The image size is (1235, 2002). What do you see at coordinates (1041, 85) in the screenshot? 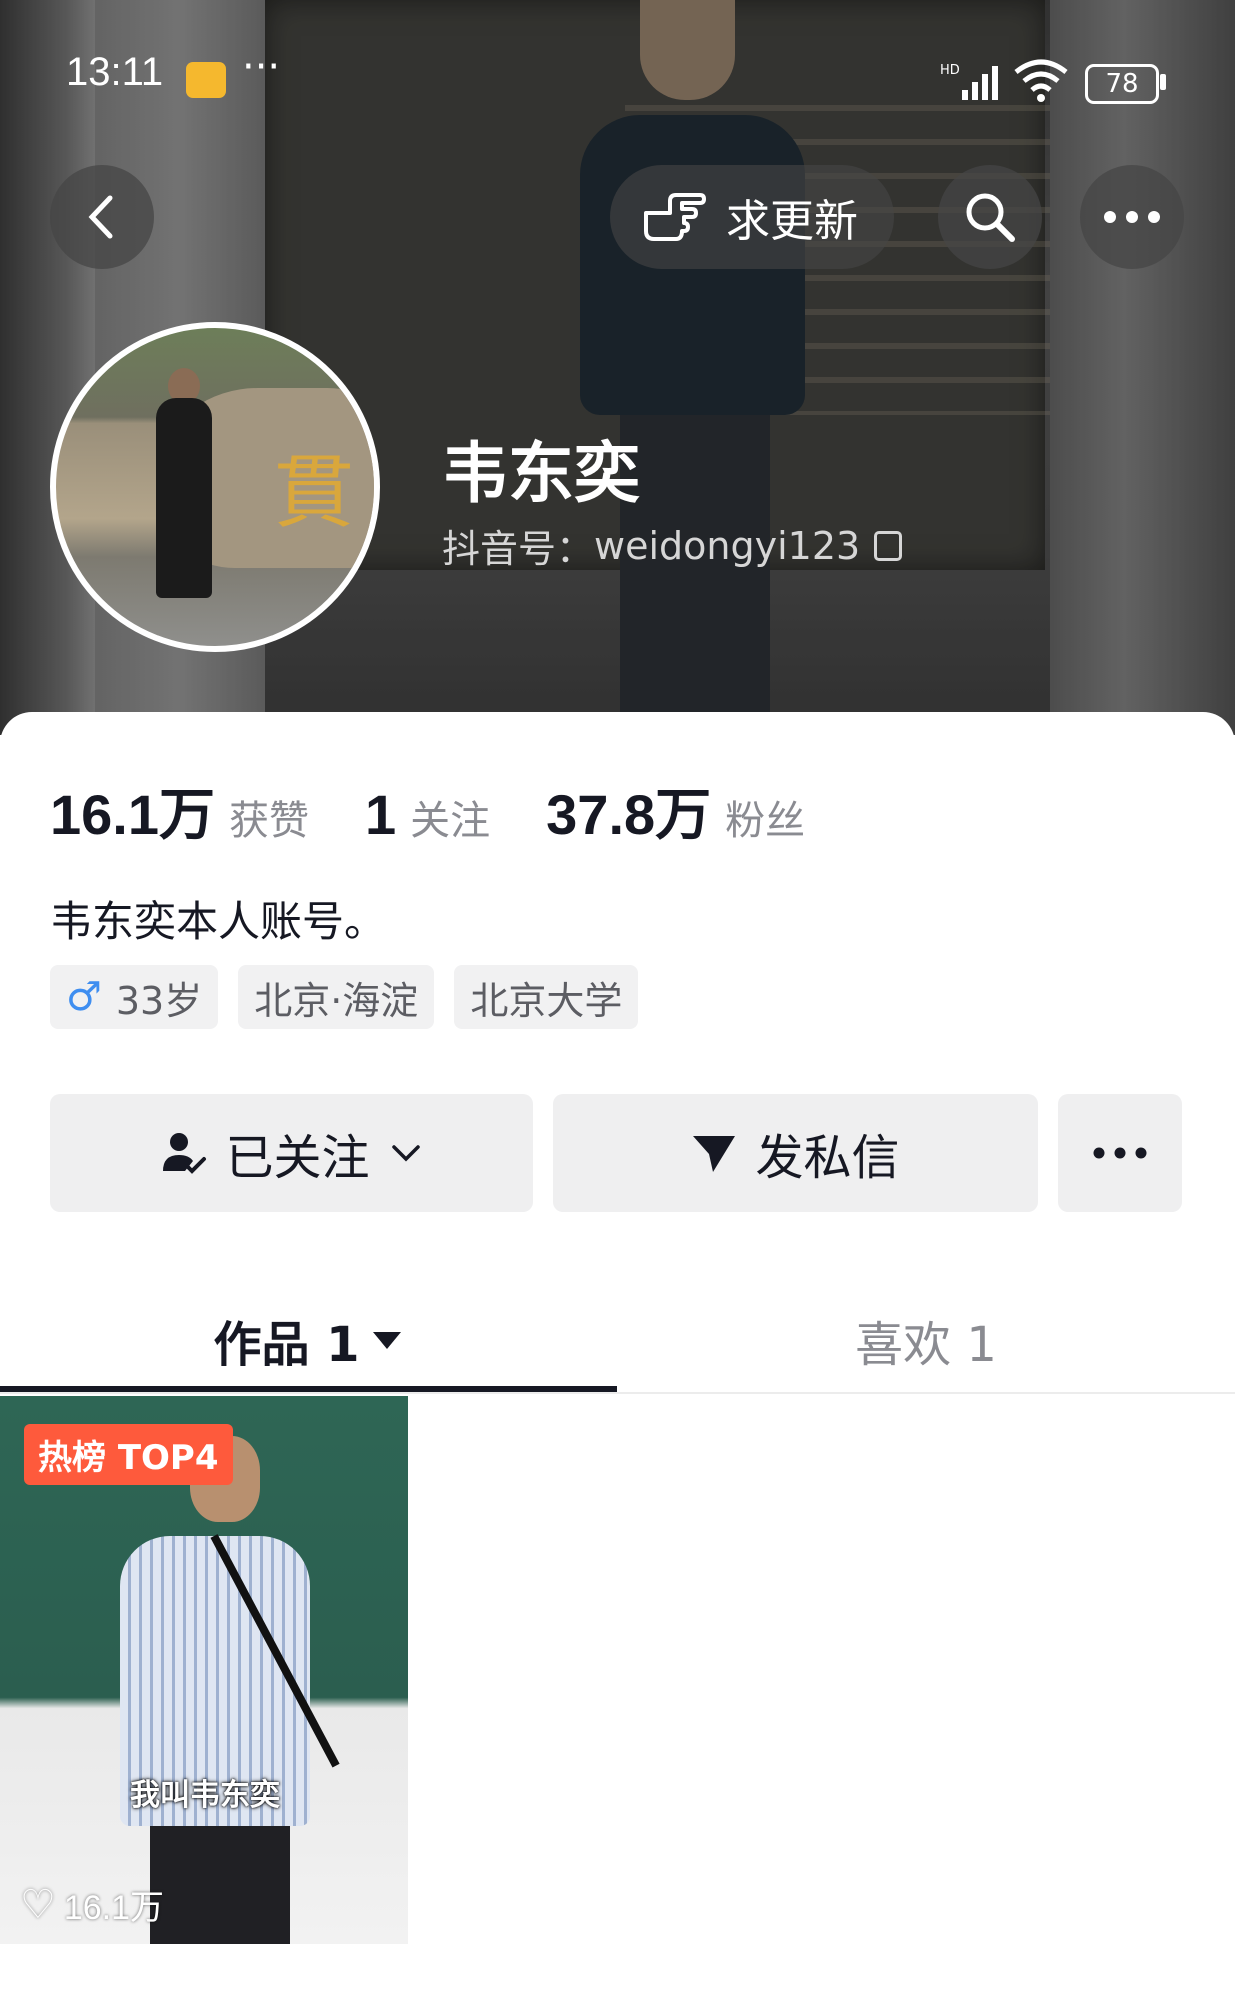
I see `wifi-icon` at bounding box center [1041, 85].